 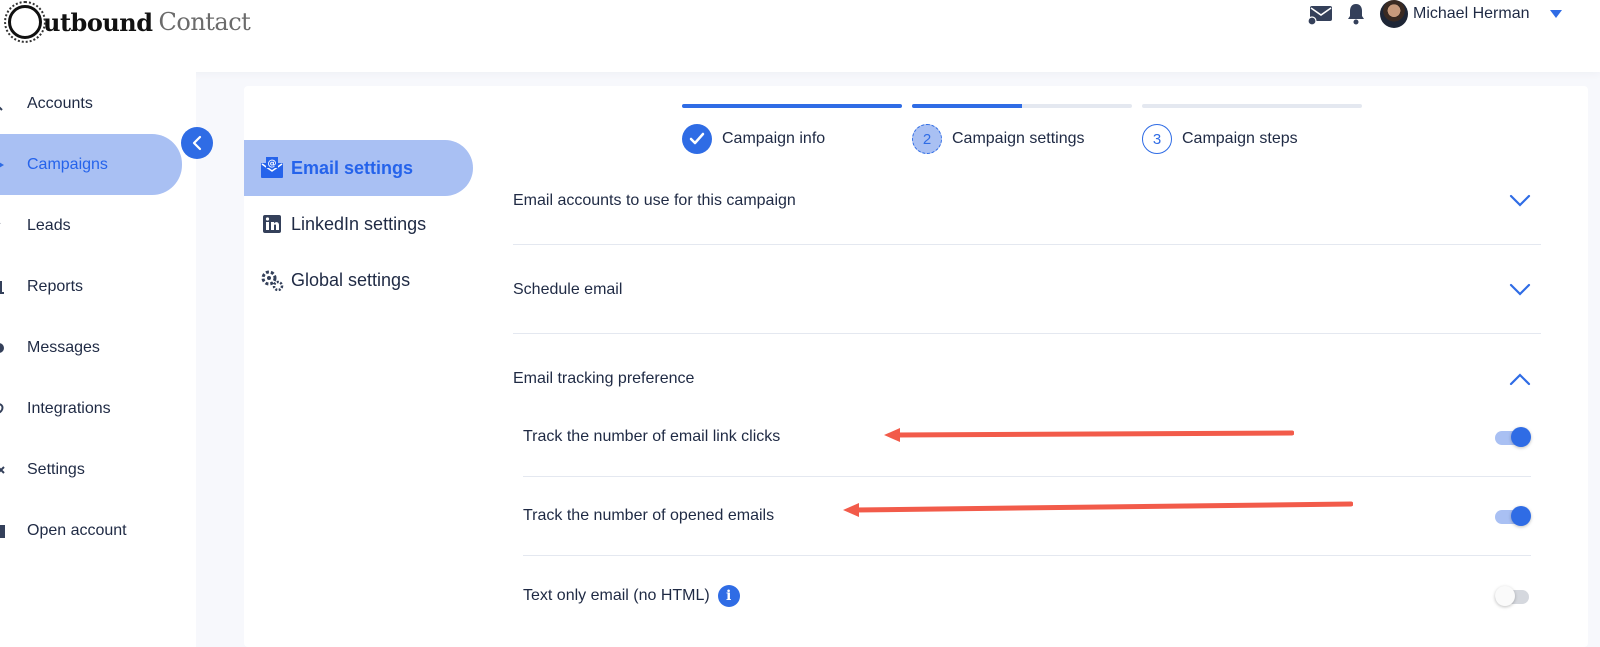 What do you see at coordinates (1027, 290) in the screenshot?
I see `section-schedule-email: Schedule email` at bounding box center [1027, 290].